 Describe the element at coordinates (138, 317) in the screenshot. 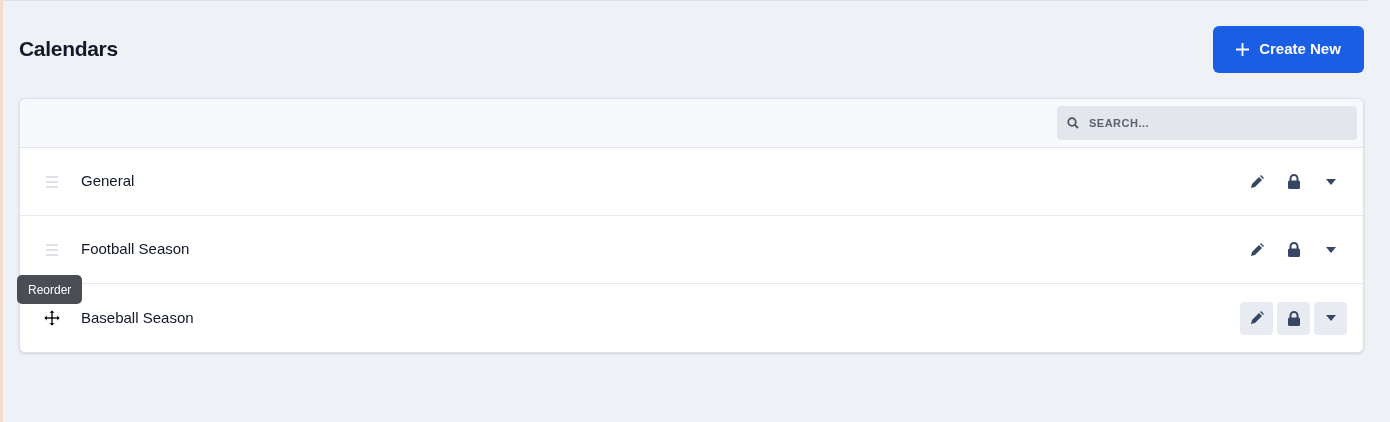

I see `calendar-name: Baseball Season` at that location.